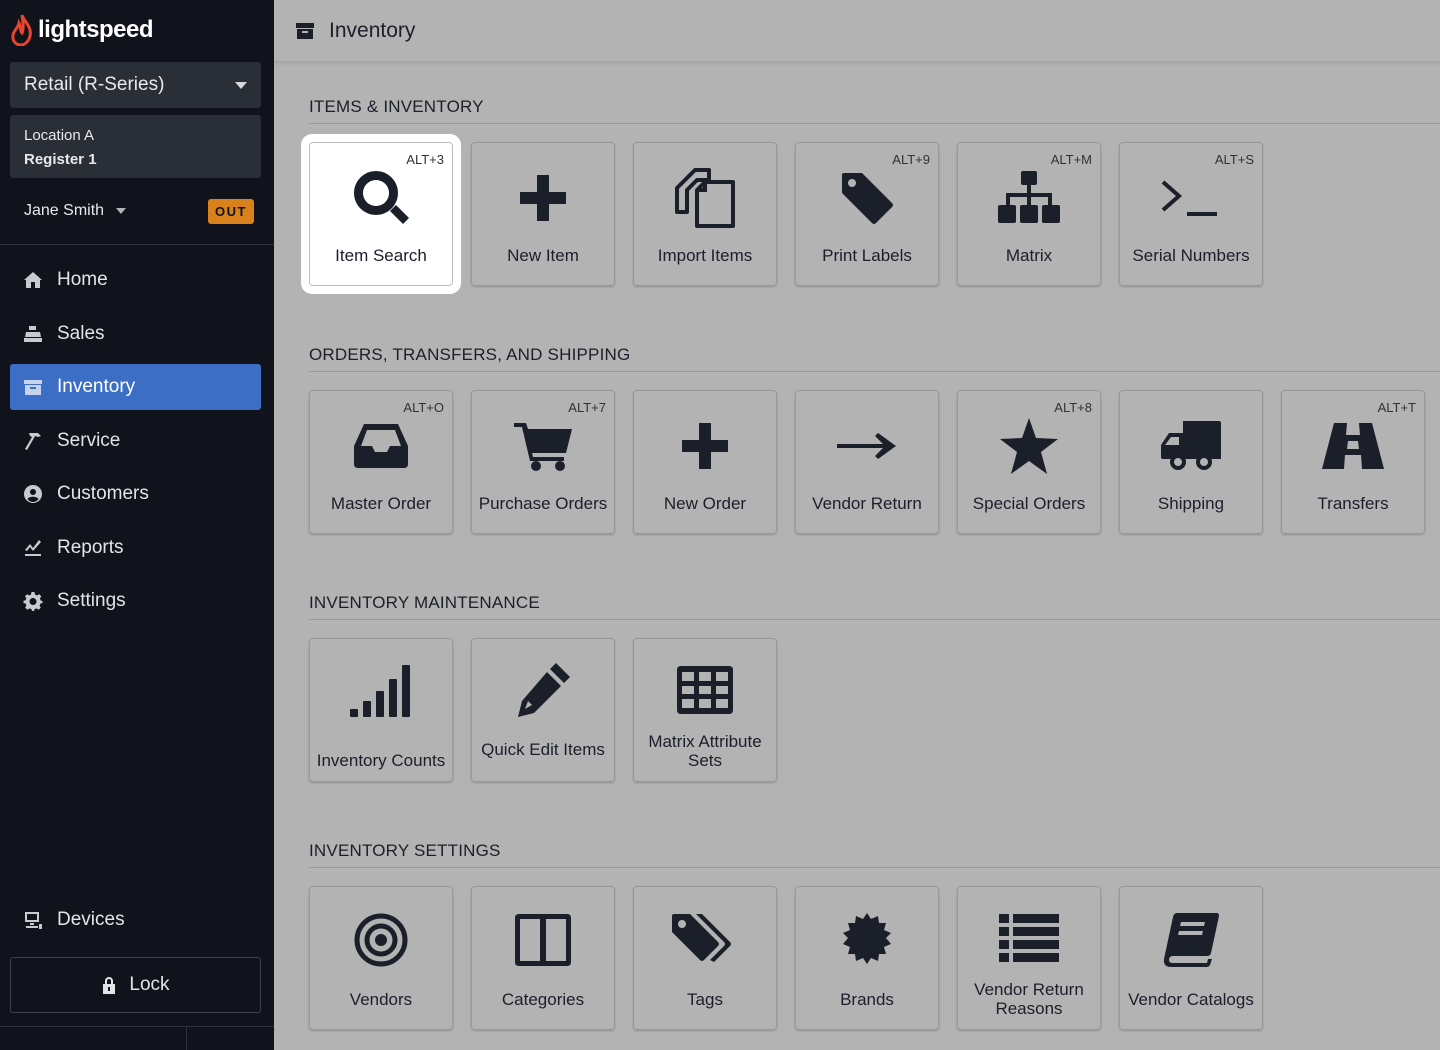 The image size is (1440, 1050). I want to click on nav-label: Service, so click(89, 440).